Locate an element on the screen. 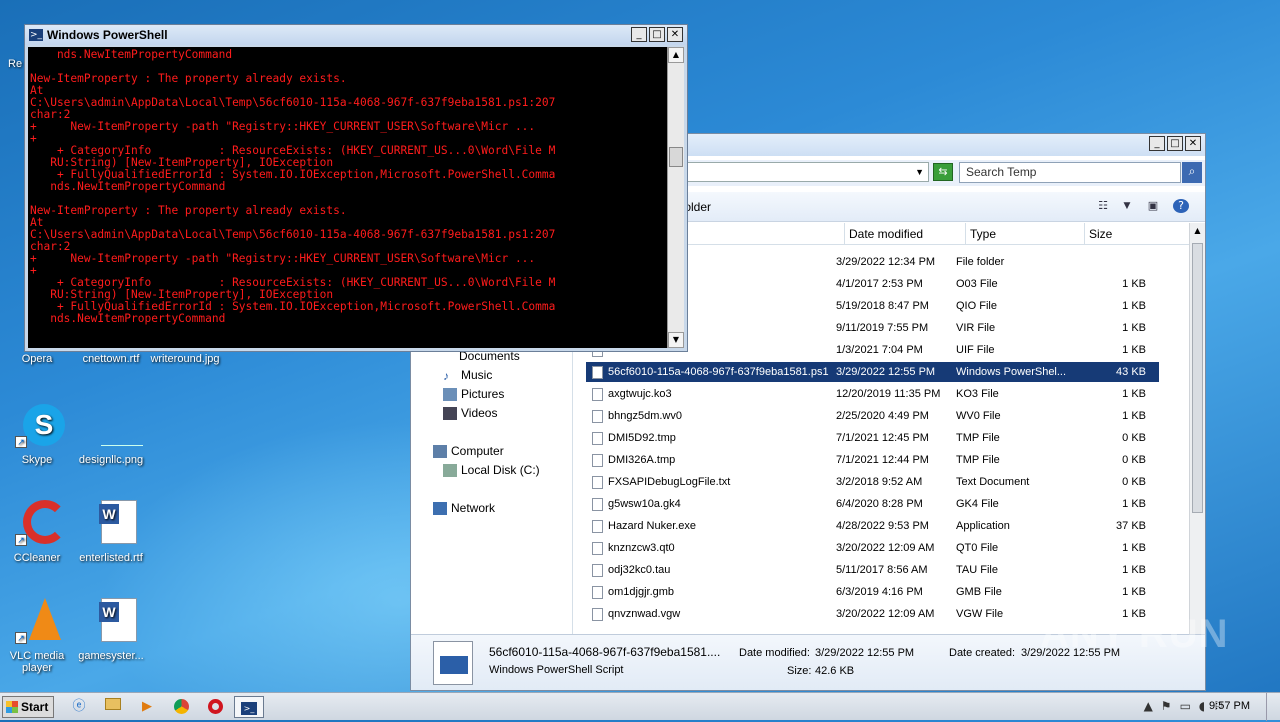 The image size is (1280, 722). show-desktop-button is located at coordinates (1273, 707).